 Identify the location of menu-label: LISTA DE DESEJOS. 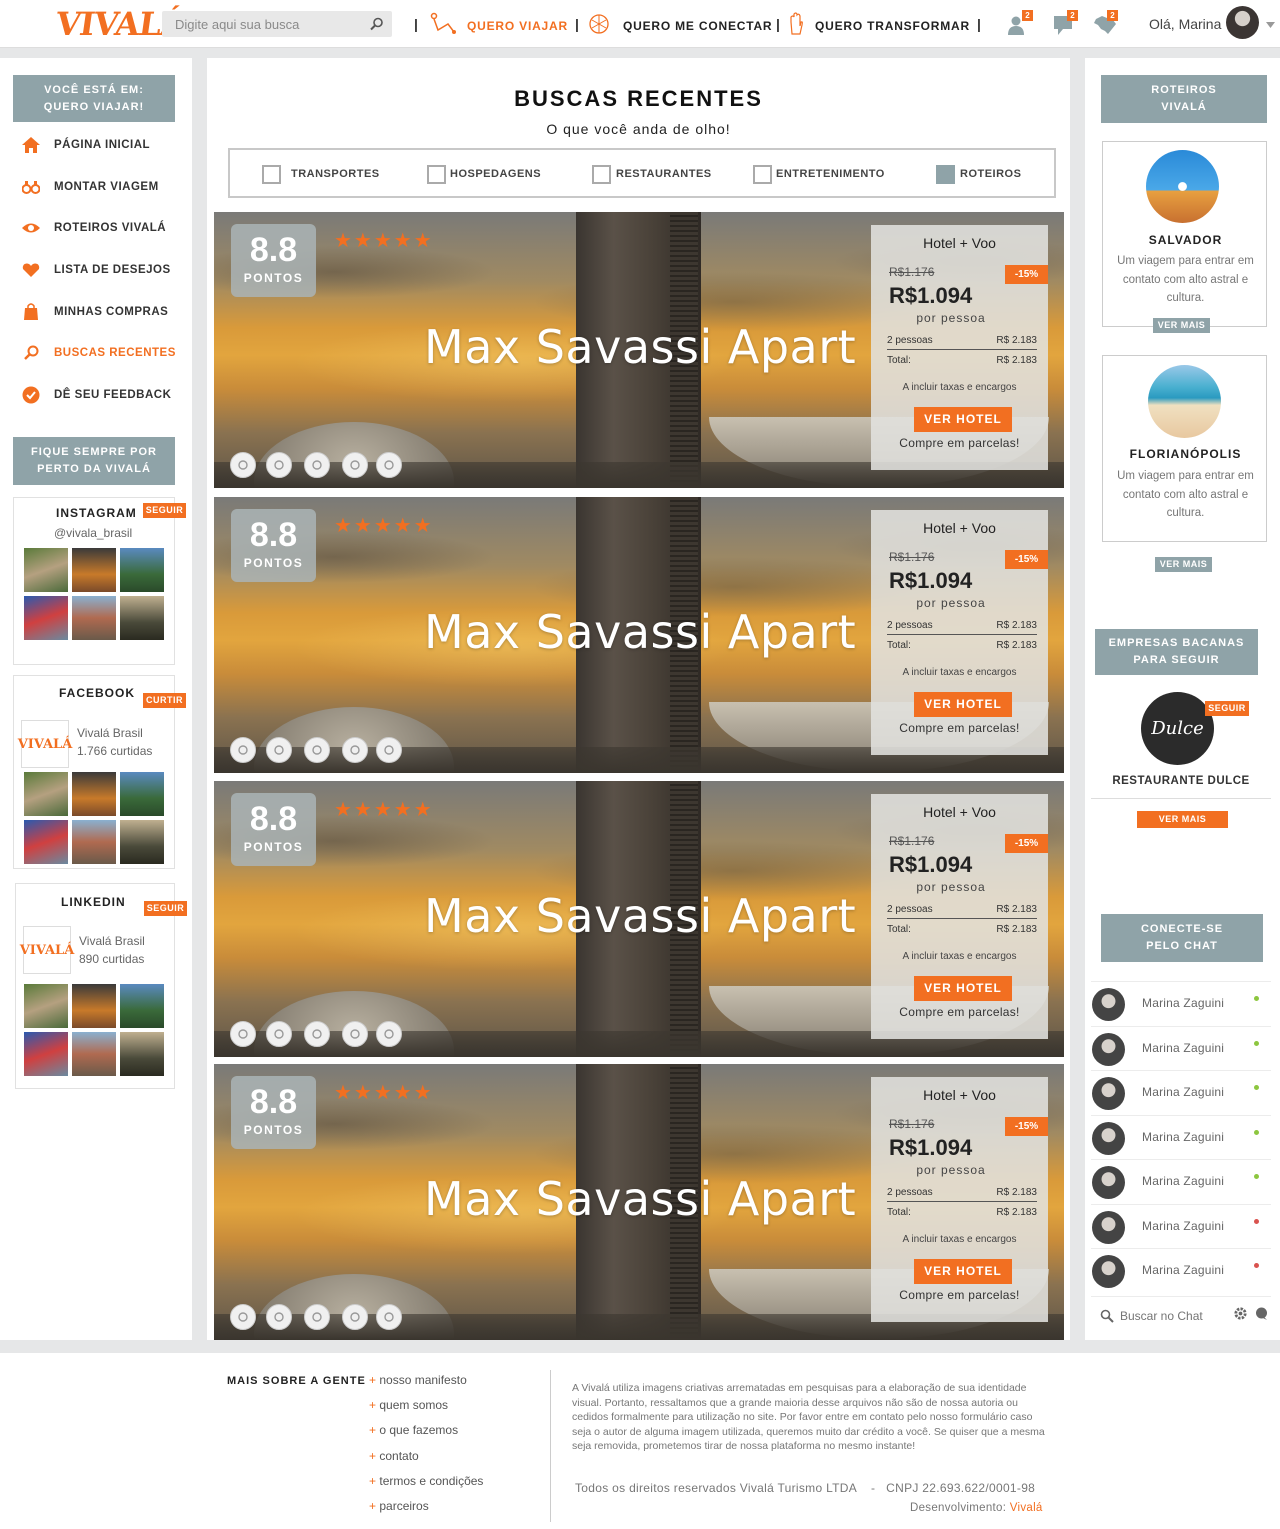
(112, 270).